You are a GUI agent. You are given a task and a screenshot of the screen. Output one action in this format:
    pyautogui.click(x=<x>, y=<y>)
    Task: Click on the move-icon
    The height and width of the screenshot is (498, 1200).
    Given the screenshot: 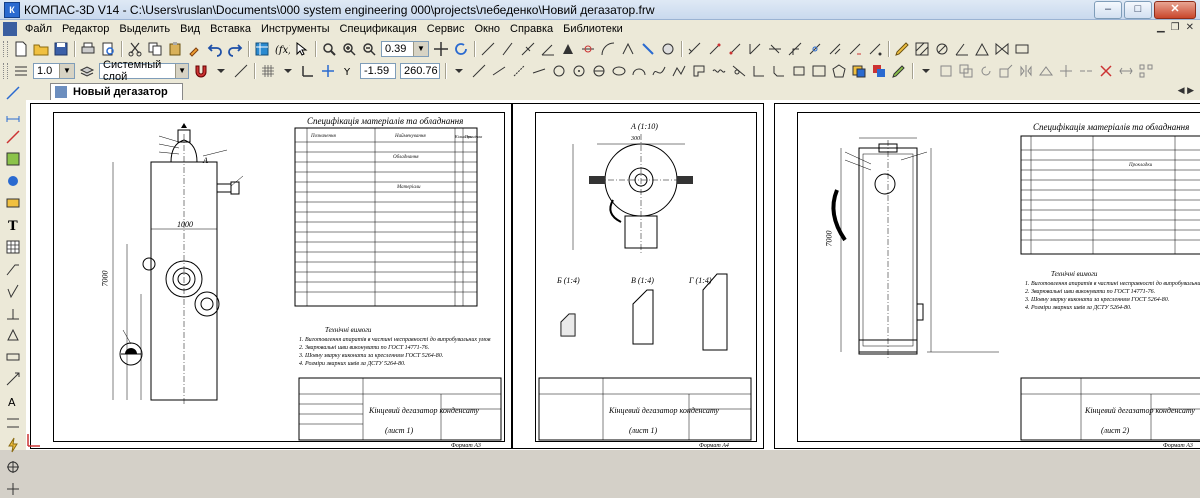 What is the action you would take?
    pyautogui.click(x=946, y=71)
    